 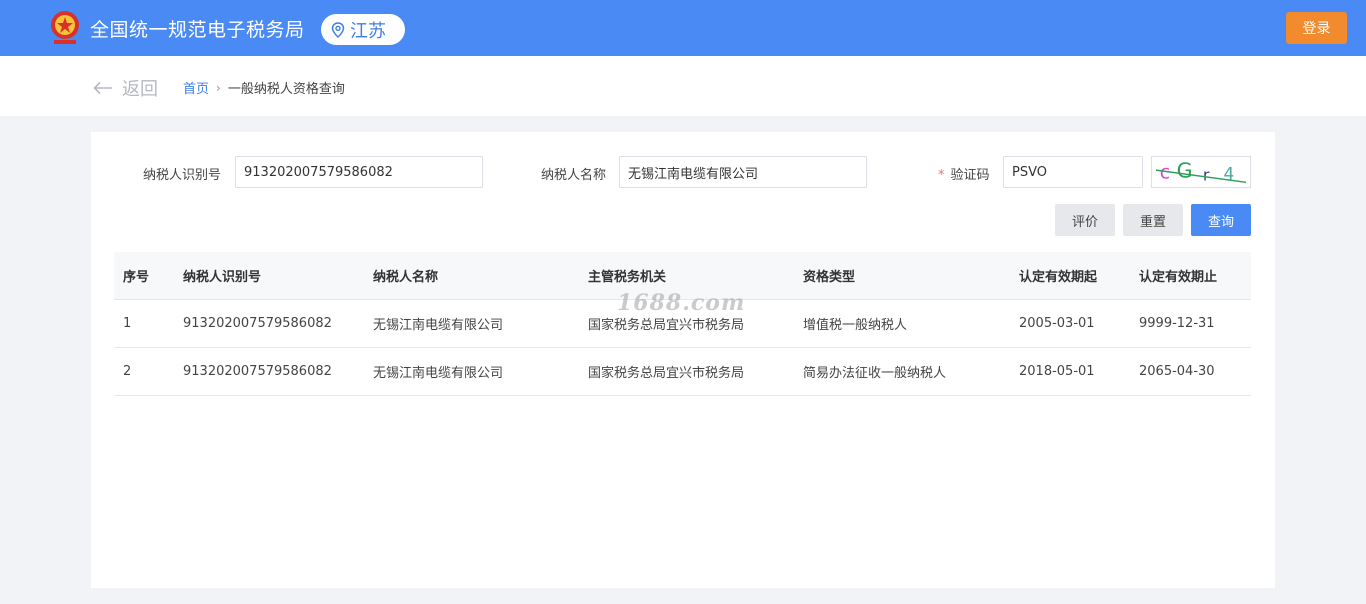 I want to click on table-cell: 9999-12-31, so click(x=1177, y=323).